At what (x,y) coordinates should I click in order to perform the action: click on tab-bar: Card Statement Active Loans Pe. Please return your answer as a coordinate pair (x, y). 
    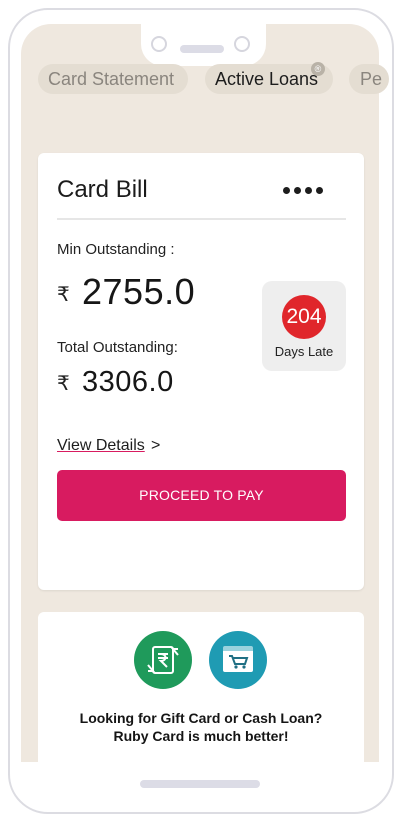
    Looking at the image, I should click on (202, 80).